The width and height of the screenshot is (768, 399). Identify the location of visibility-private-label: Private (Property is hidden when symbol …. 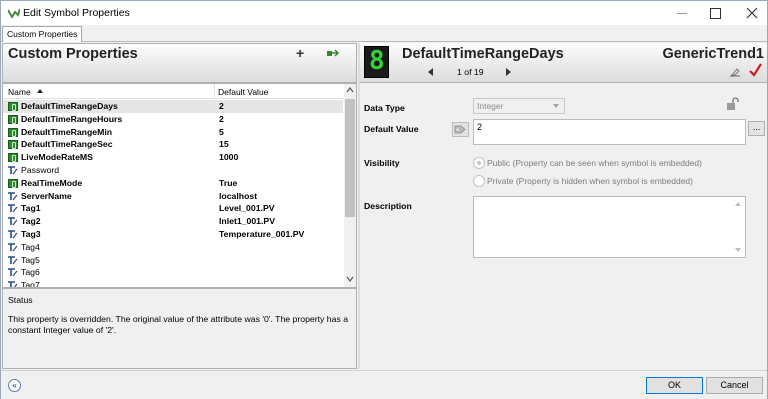
(590, 181).